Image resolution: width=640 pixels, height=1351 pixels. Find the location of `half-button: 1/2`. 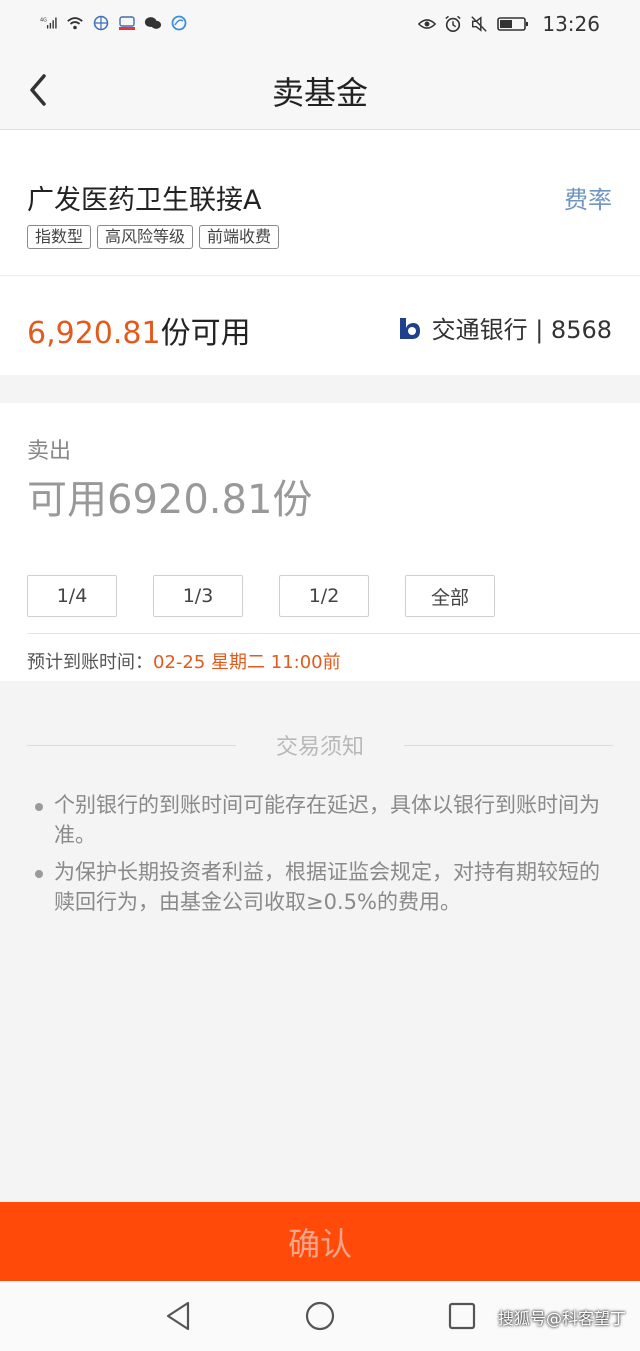

half-button: 1/2 is located at coordinates (324, 596).